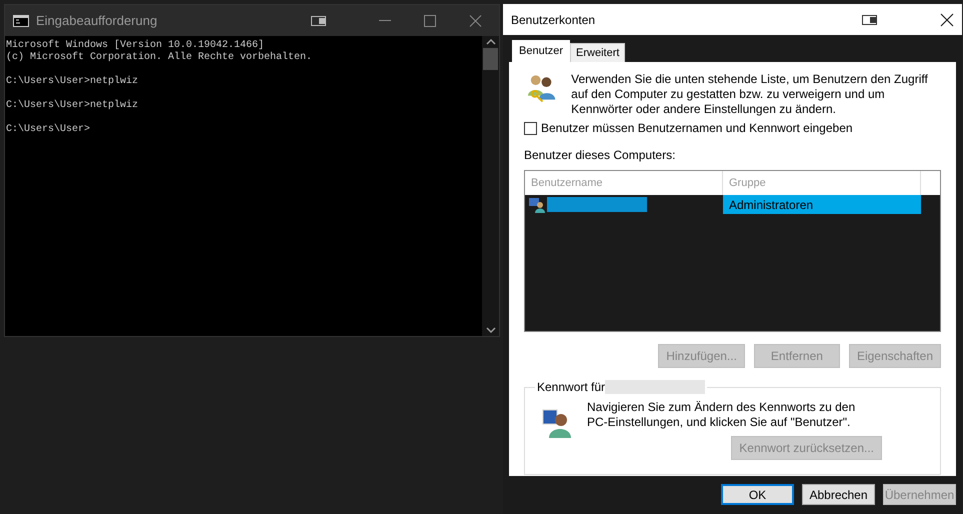 The image size is (963, 514). I want to click on list-row: Administratoren, so click(723, 204).